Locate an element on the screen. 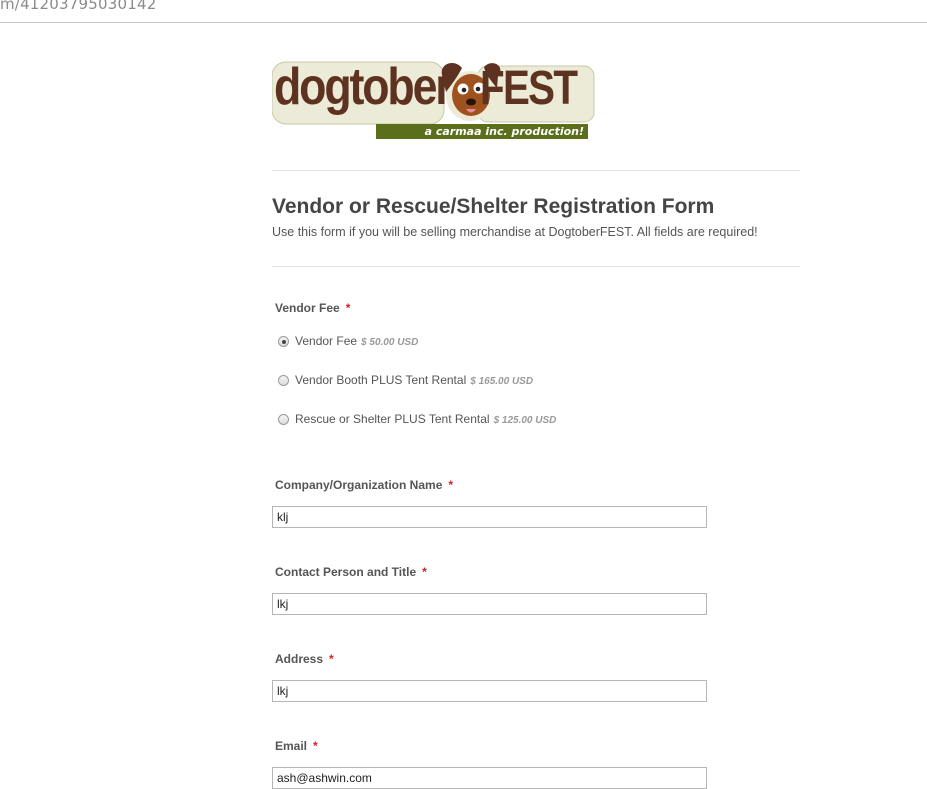  email-input is located at coordinates (489, 778).